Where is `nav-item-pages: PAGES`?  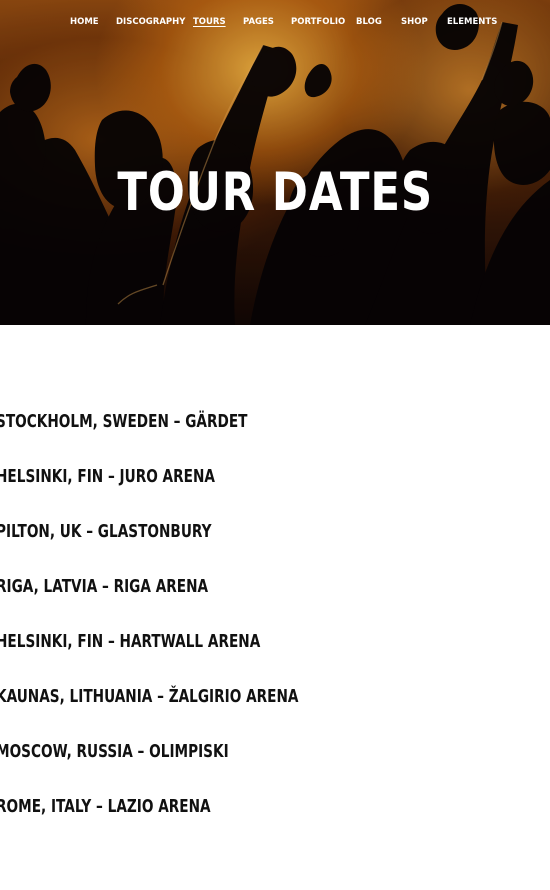
nav-item-pages: PAGES is located at coordinates (258, 22).